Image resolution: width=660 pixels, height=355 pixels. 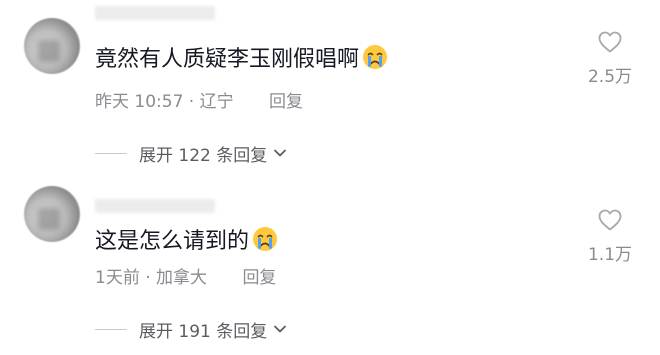 What do you see at coordinates (610, 236) in the screenshot?
I see `like-button: 1.1万` at bounding box center [610, 236].